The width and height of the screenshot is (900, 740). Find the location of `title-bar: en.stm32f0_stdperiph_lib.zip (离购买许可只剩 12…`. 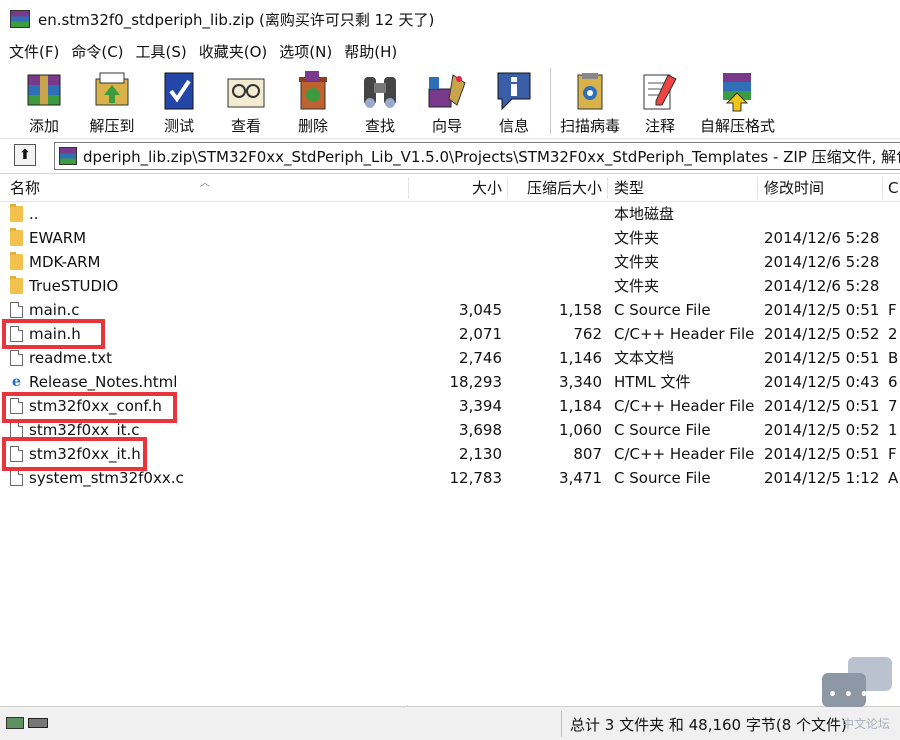

title-bar: en.stm32f0_stdperiph_lib.zip (离购买许可只剩 12… is located at coordinates (450, 19).